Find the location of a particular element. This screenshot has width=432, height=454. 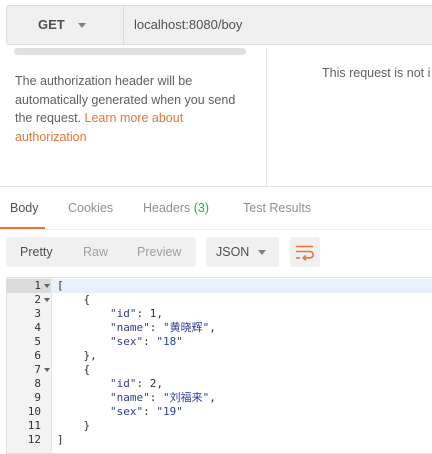

view-raw-button: Raw is located at coordinates (95, 252).